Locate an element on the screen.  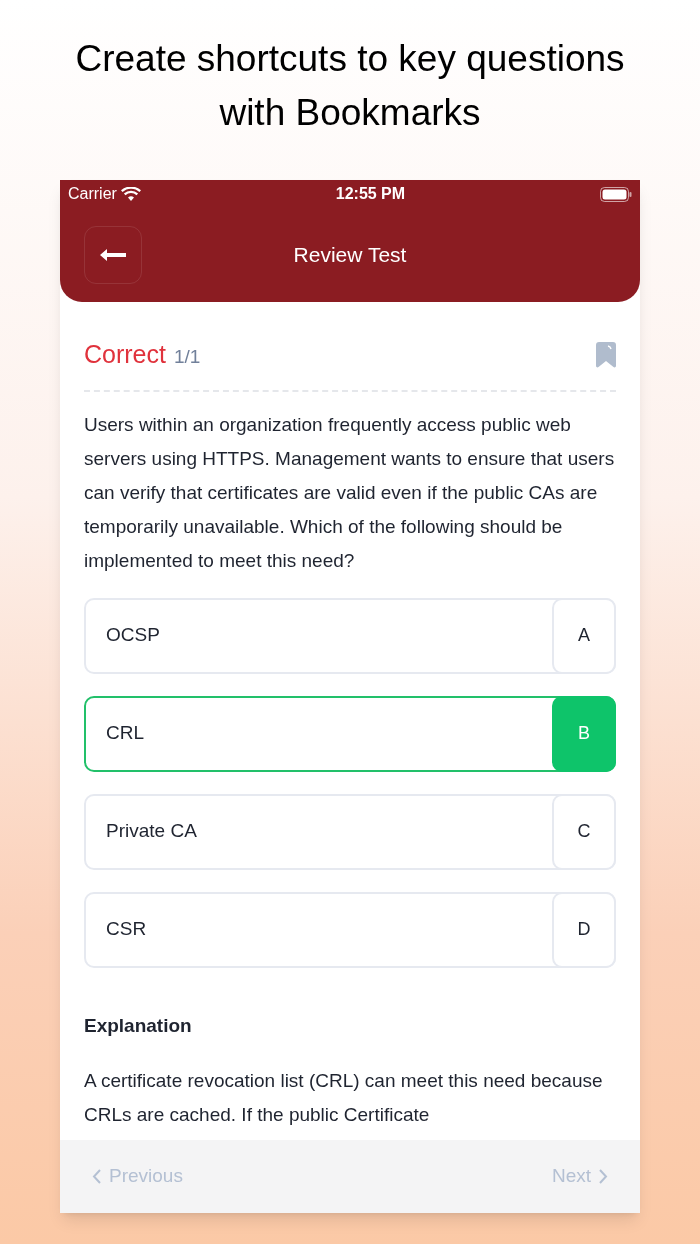
answer-option: OCSP A is located at coordinates (350, 635).